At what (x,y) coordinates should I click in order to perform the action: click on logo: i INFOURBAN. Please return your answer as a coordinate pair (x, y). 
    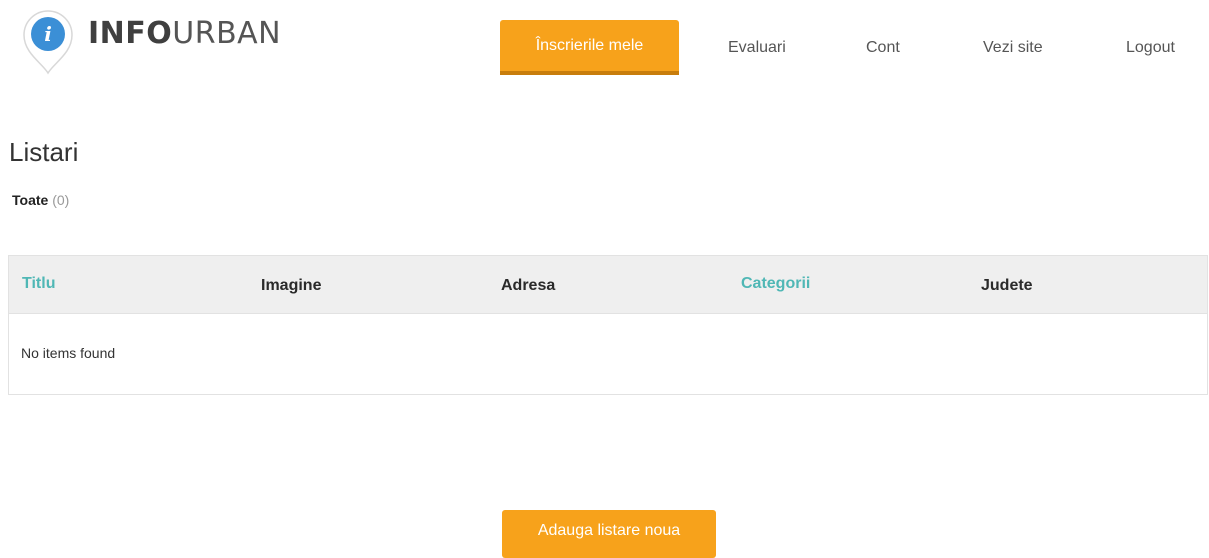
    Looking at the image, I should click on (151, 42).